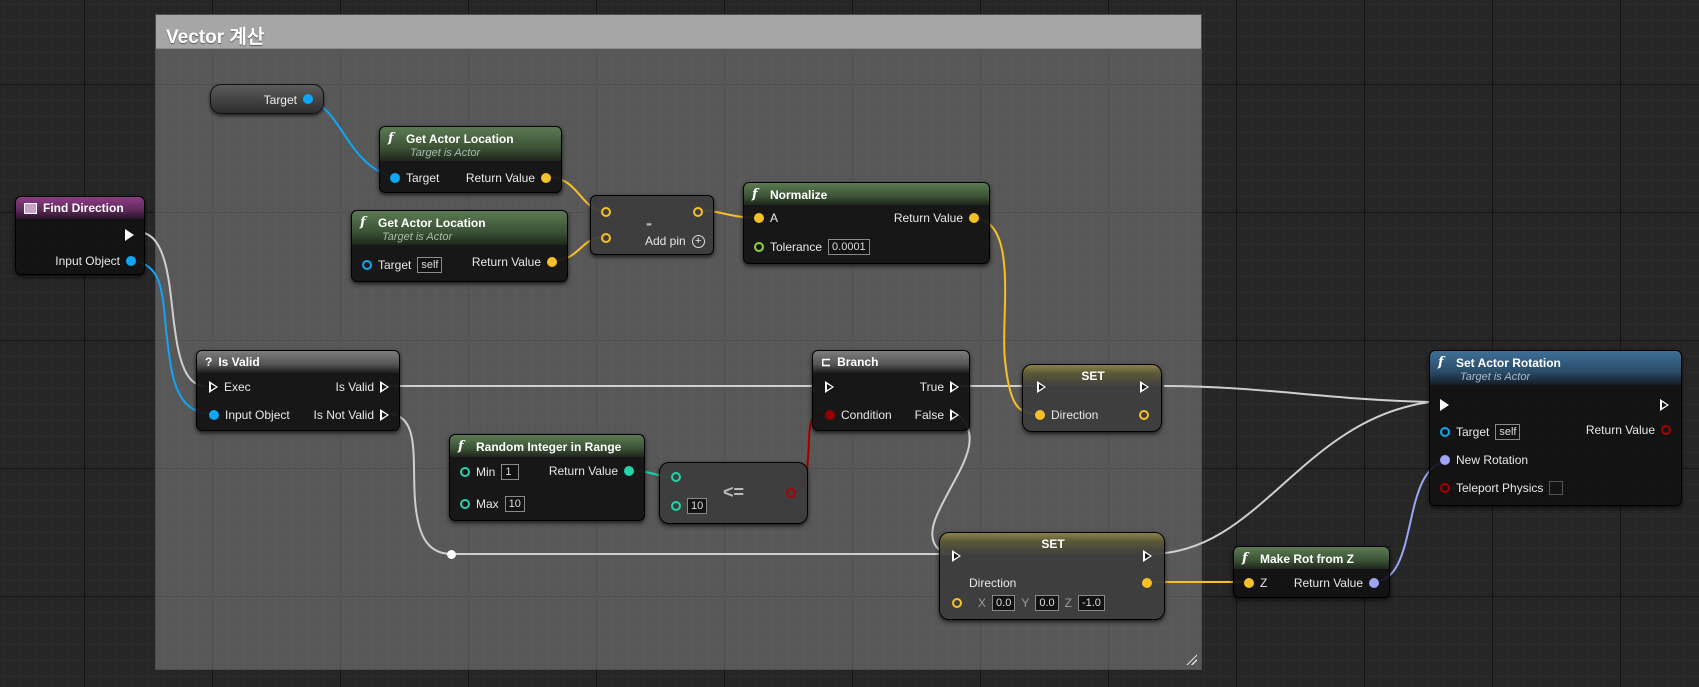 This screenshot has height=687, width=1699. I want to click on sar-teleport-physics-input: Teleport Physics, so click(1502, 488).